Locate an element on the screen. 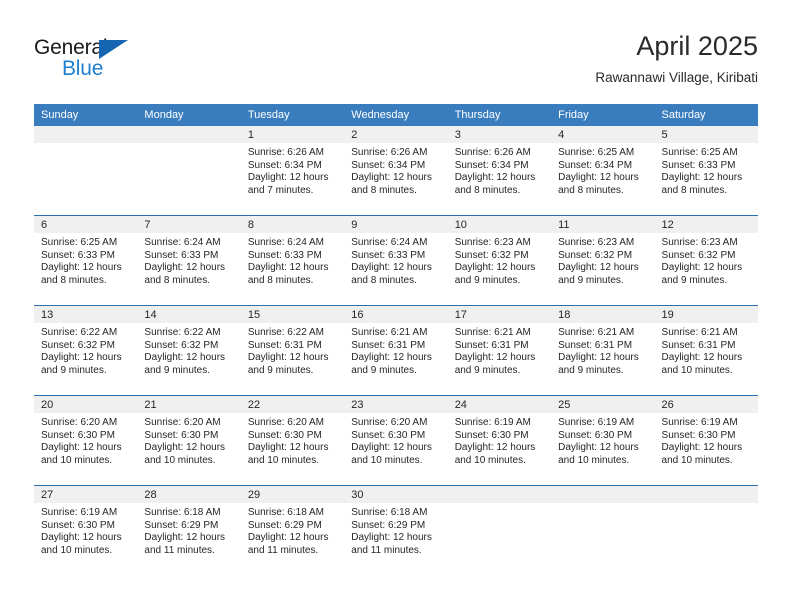  general-blue-logo: General Blue is located at coordinates (119, 62).